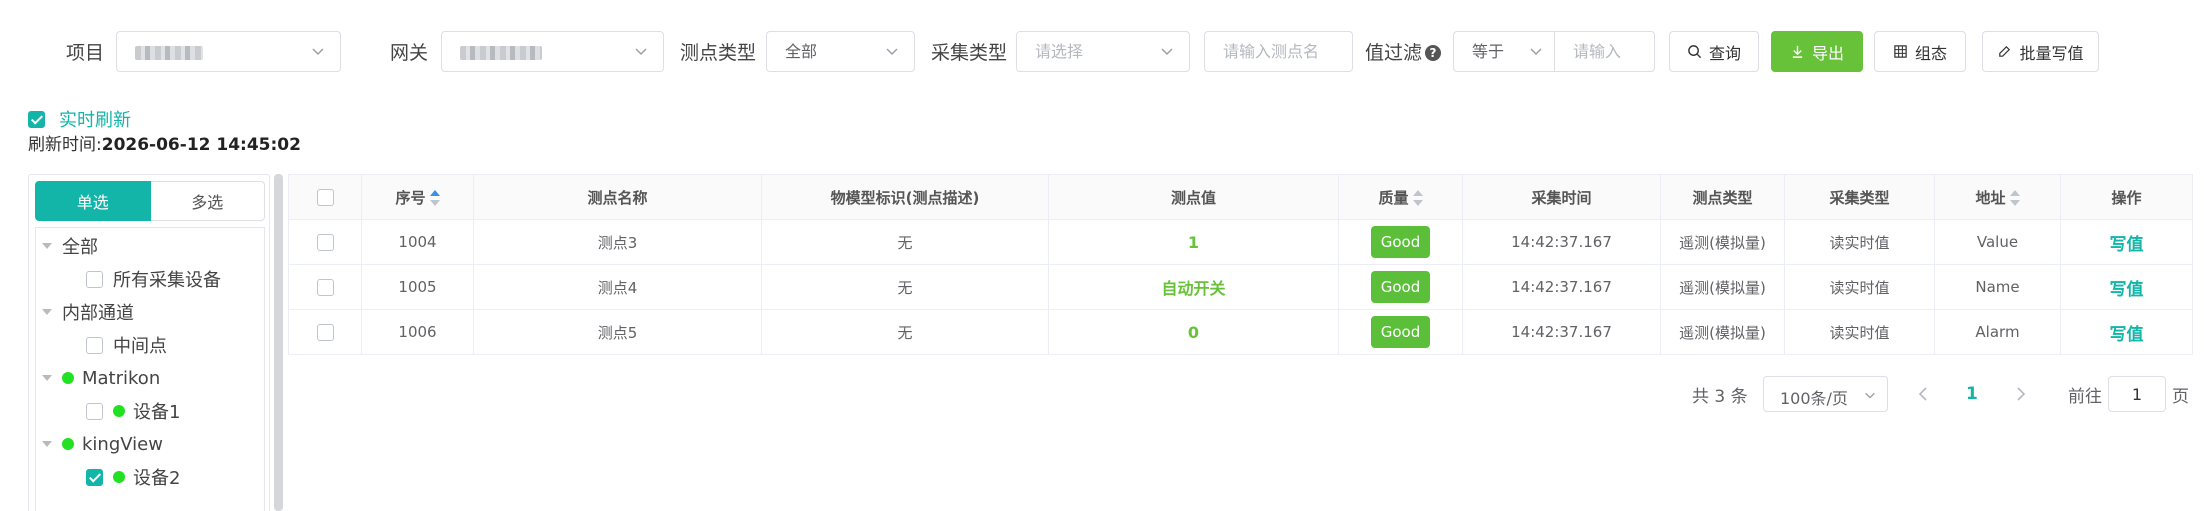 Image resolution: width=2204 pixels, height=511 pixels. I want to click on cell-address: Name, so click(1997, 287).